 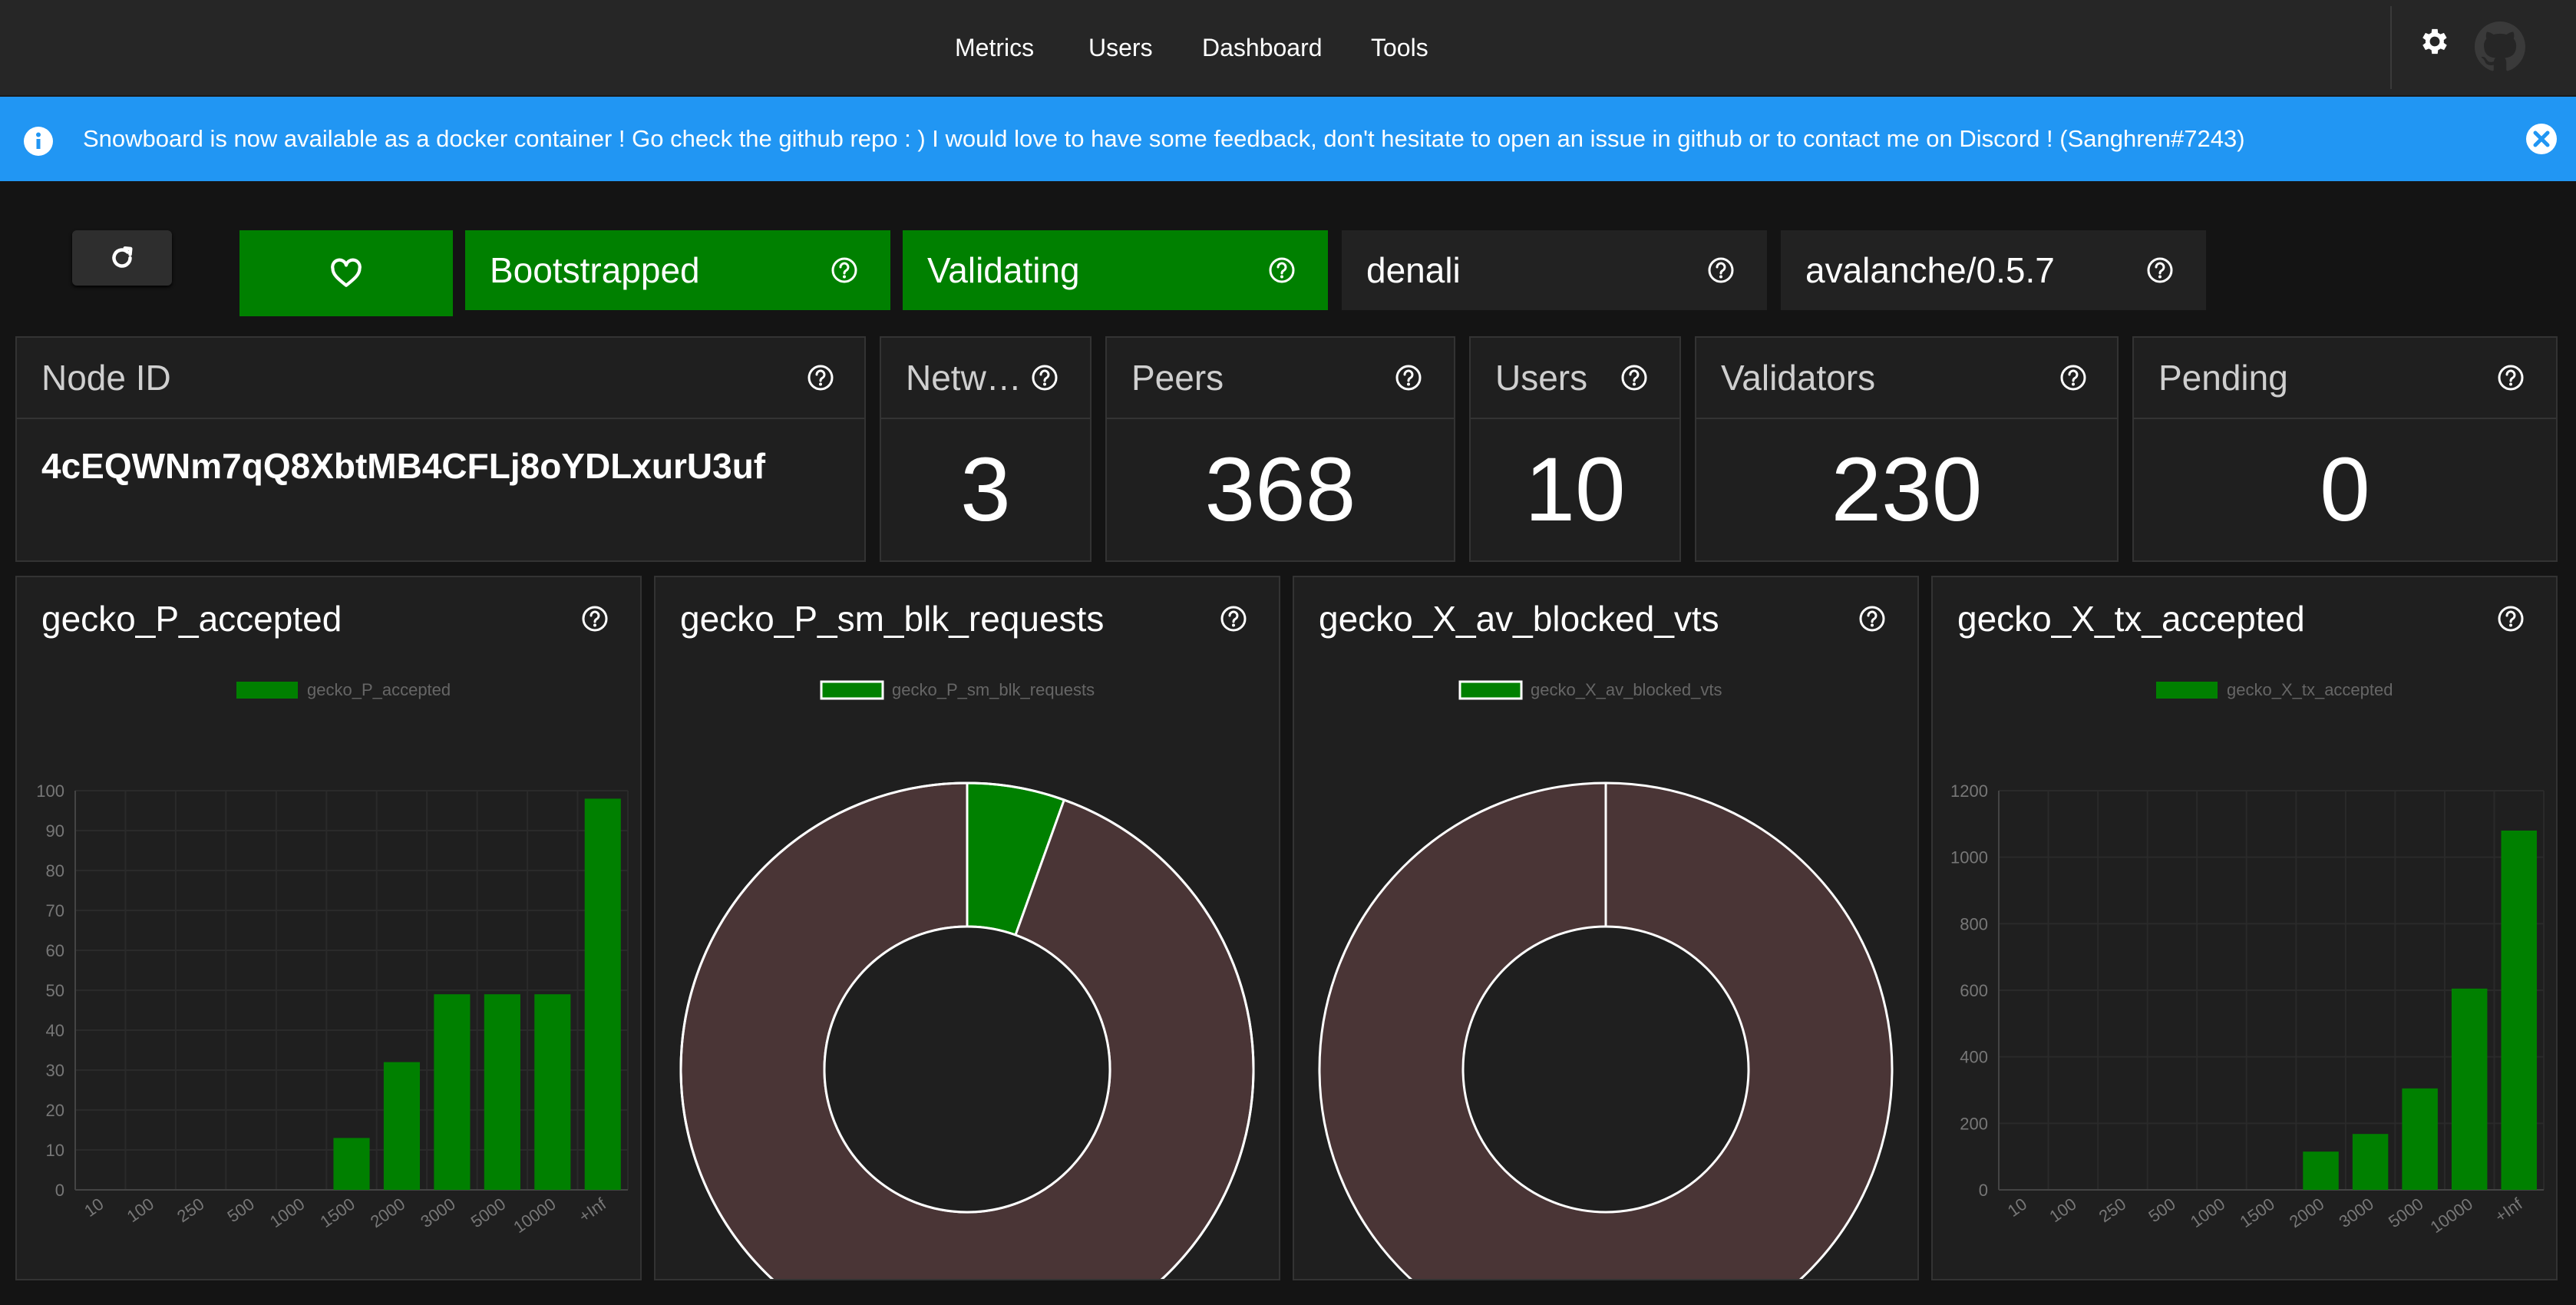 What do you see at coordinates (1974, 990) in the screenshot?
I see `y-tick-label: 600` at bounding box center [1974, 990].